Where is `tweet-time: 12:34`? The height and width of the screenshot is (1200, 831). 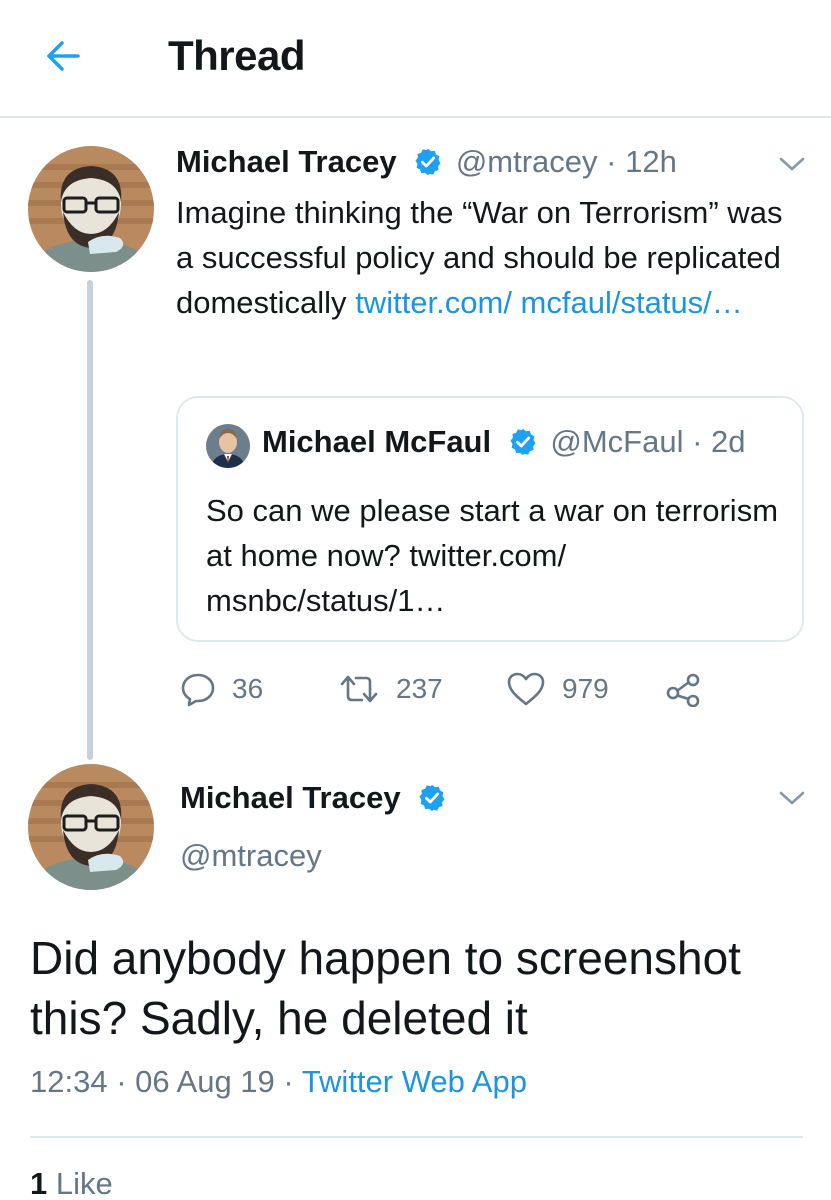 tweet-time: 12:34 is located at coordinates (69, 1081).